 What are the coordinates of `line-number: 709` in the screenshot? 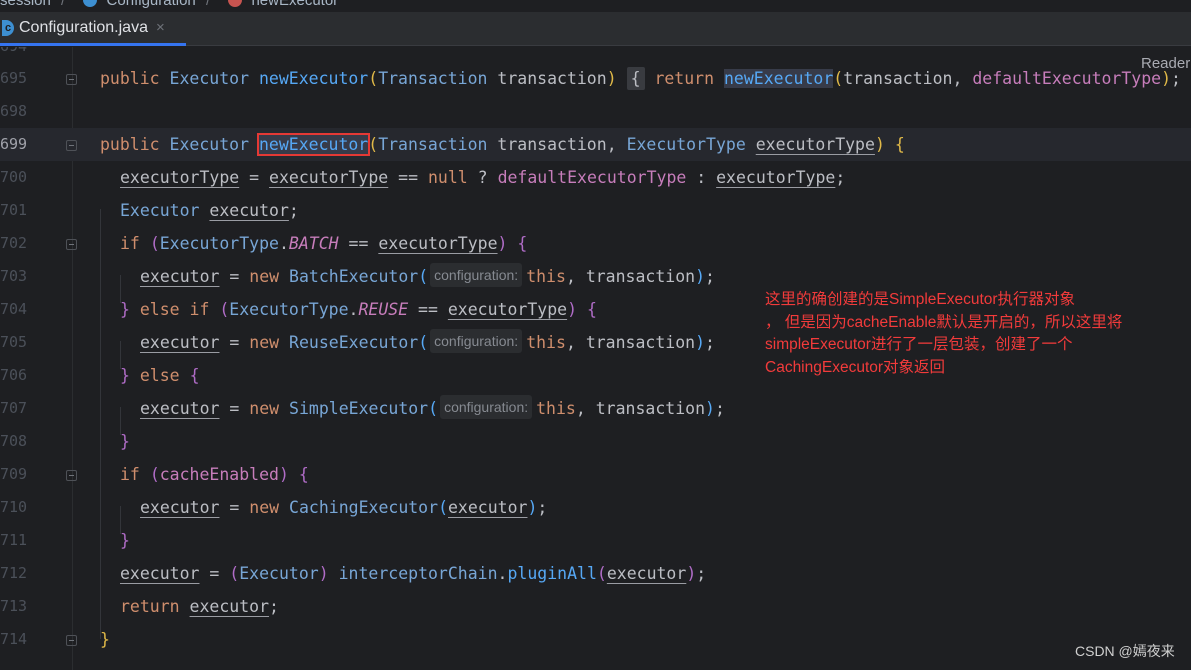 It's located at (14, 474).